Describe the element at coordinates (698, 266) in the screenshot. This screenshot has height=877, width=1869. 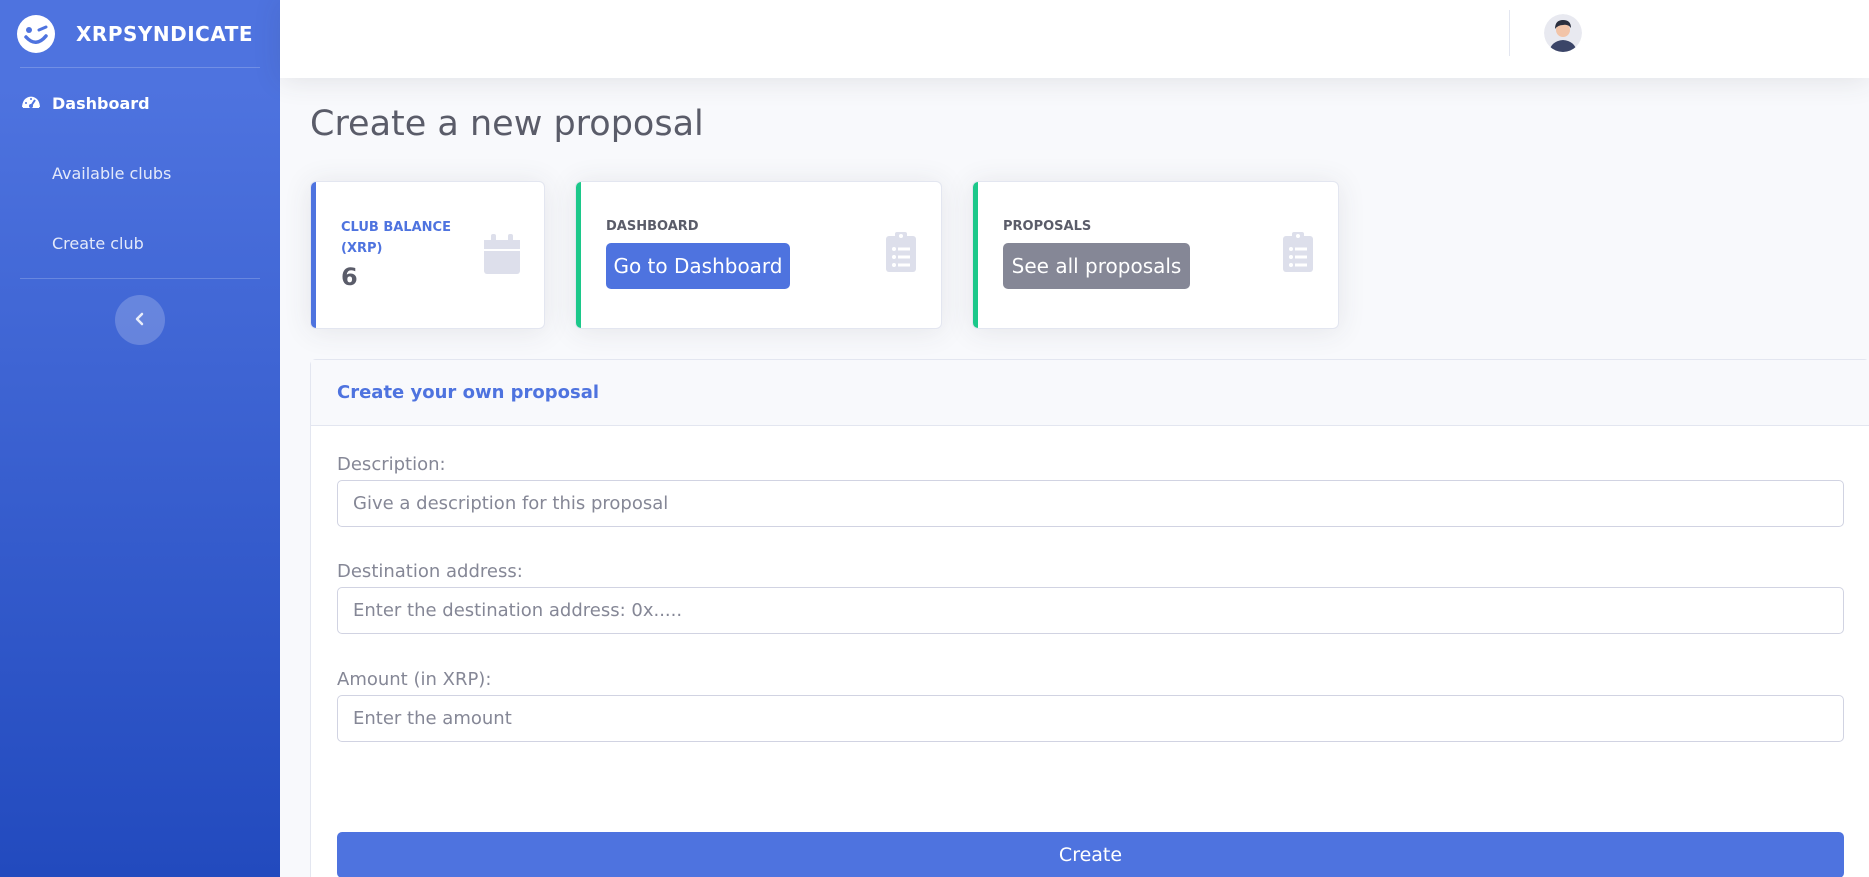
I see `go-to-dashboard-button: Go to Dashboard` at that location.